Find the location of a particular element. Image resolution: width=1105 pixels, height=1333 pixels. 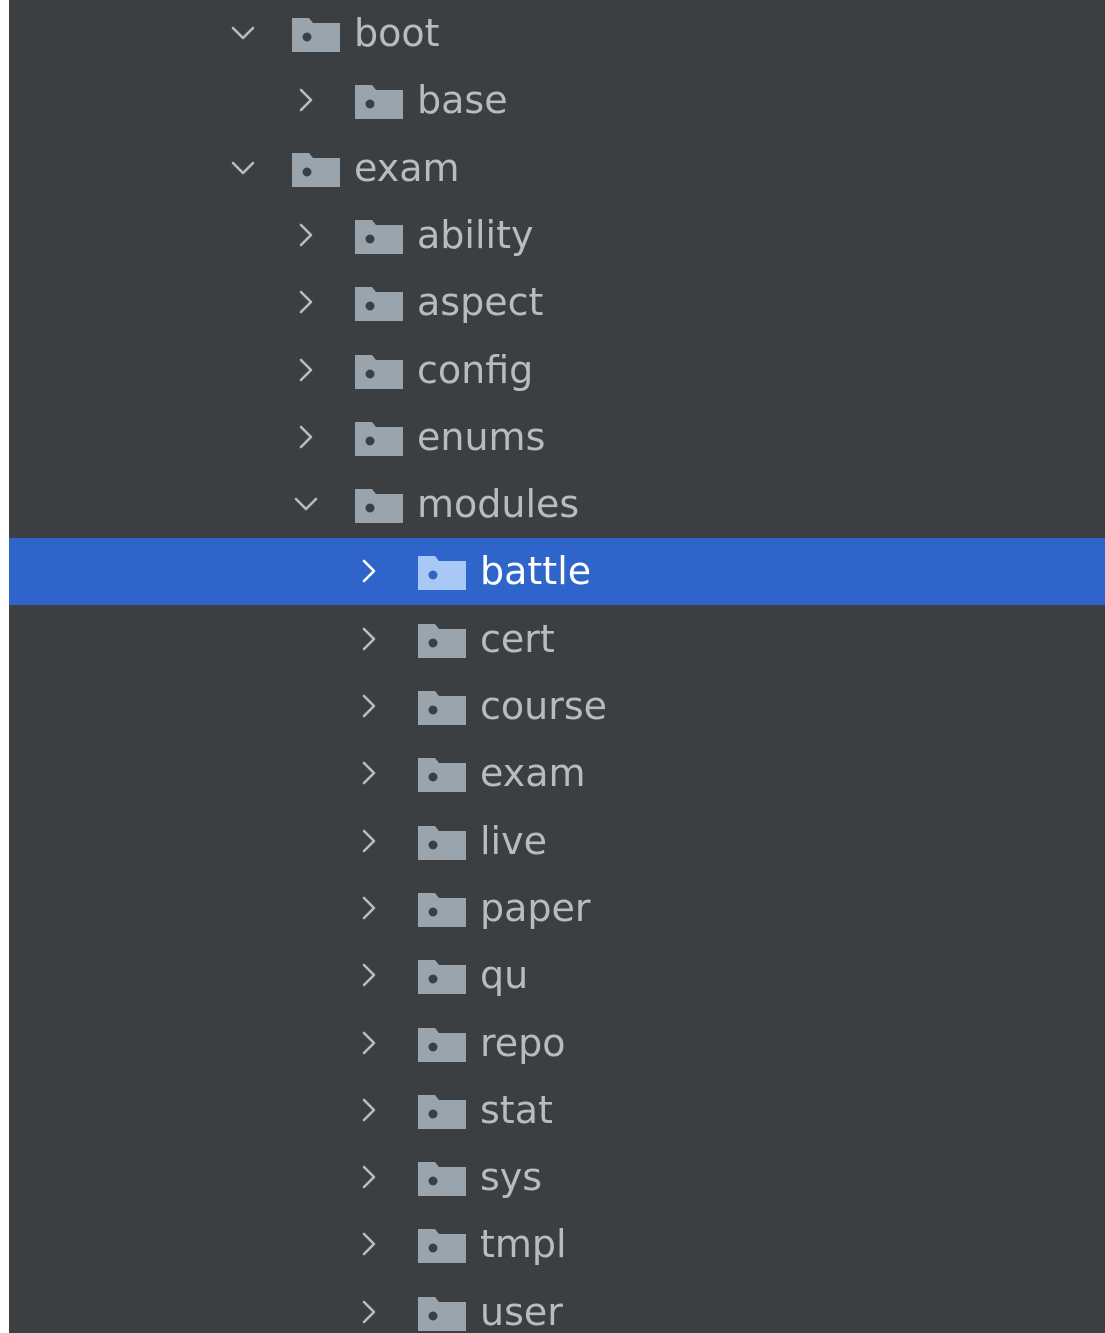

tree-item-label: user is located at coordinates (521, 1311).